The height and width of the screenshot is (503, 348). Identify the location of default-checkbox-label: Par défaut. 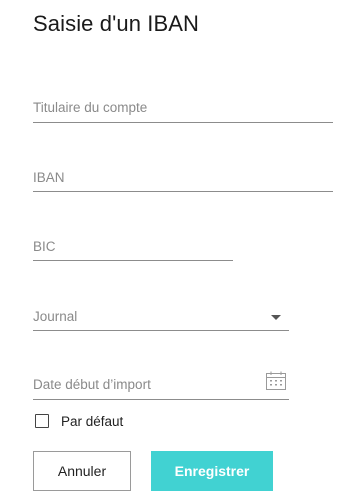
(92, 421).